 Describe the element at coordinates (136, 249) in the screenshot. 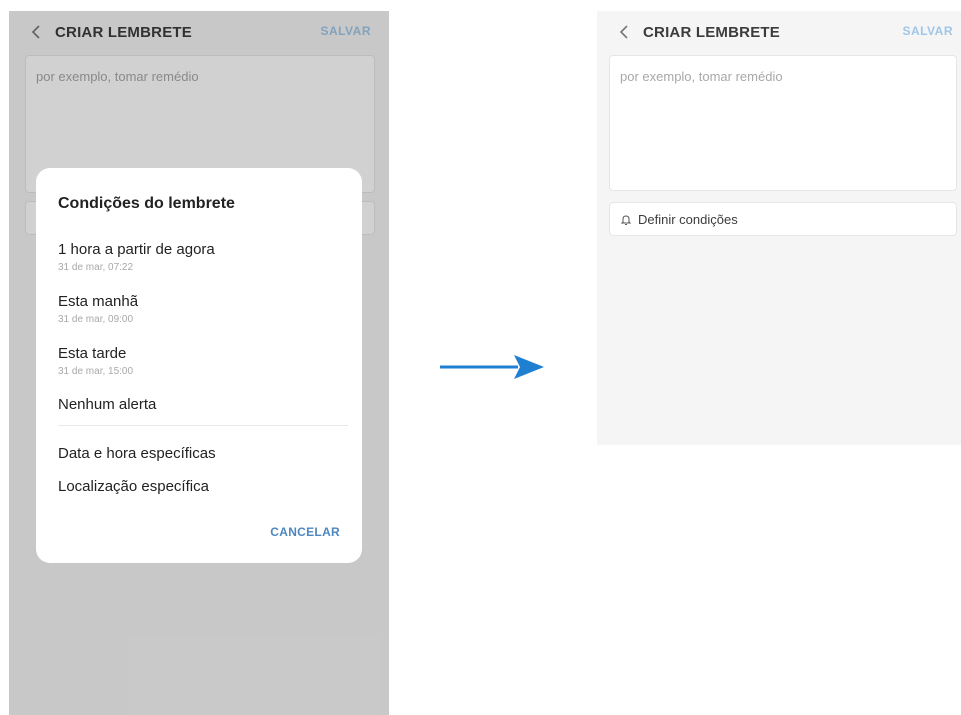

I see `option-label: 1 hora a partir de agora` at that location.